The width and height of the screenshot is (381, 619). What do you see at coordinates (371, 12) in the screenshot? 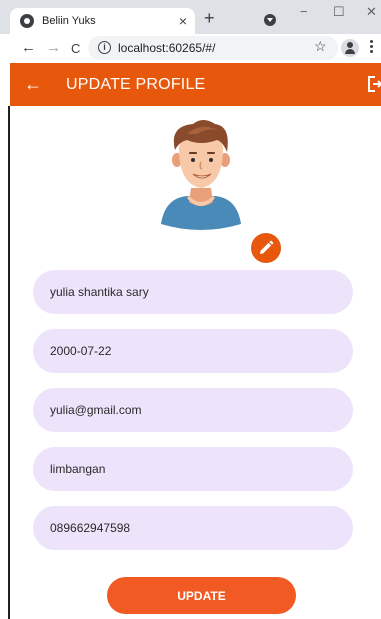
I see `close-window-button: ✕` at bounding box center [371, 12].